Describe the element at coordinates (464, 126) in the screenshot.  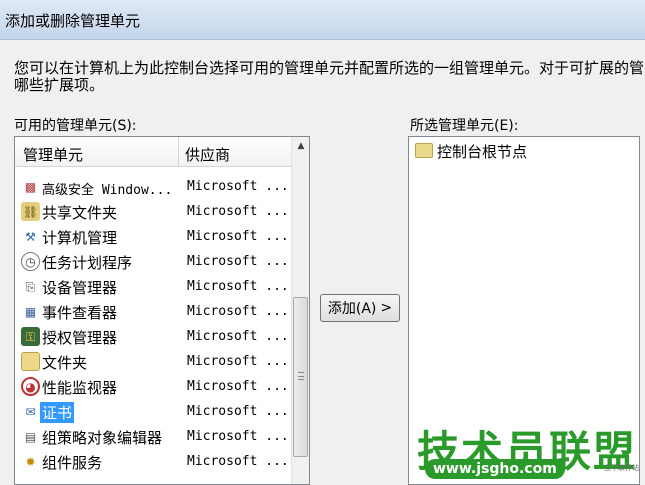
I see `selected-snapins-label: 所选管理单元(E):` at that location.